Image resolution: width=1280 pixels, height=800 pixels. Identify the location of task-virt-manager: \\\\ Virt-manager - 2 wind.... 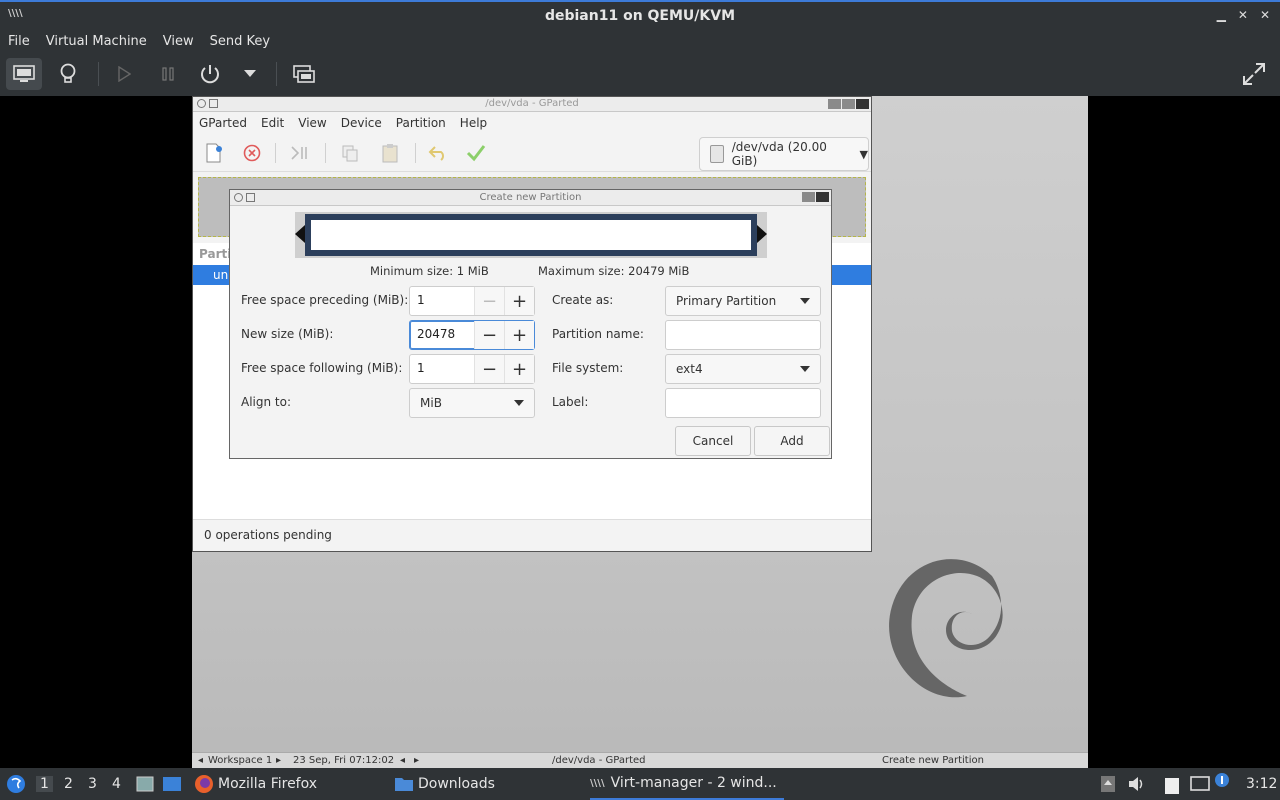
(687, 784).